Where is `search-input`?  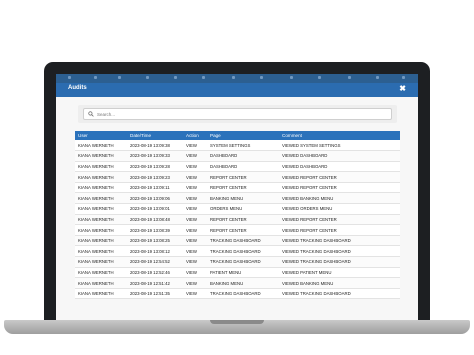
search-input is located at coordinates (242, 114).